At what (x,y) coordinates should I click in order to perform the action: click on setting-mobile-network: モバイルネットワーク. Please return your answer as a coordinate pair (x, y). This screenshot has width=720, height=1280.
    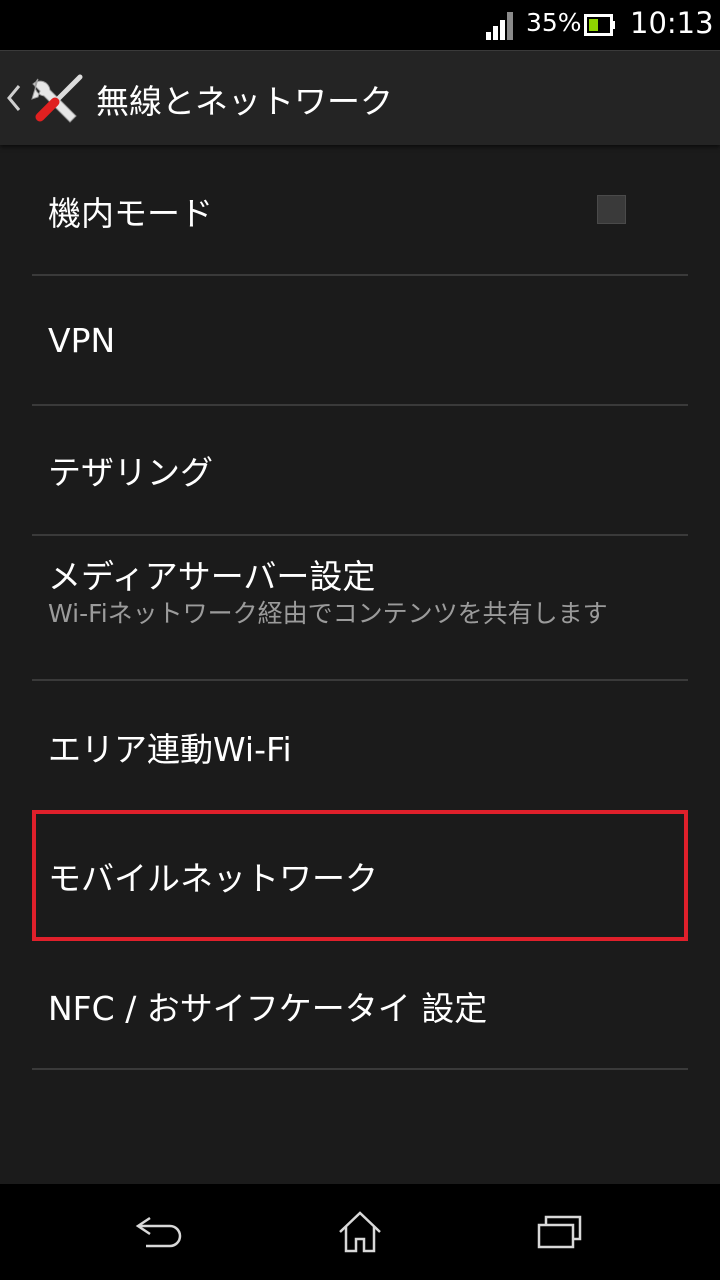
    Looking at the image, I should click on (360, 875).